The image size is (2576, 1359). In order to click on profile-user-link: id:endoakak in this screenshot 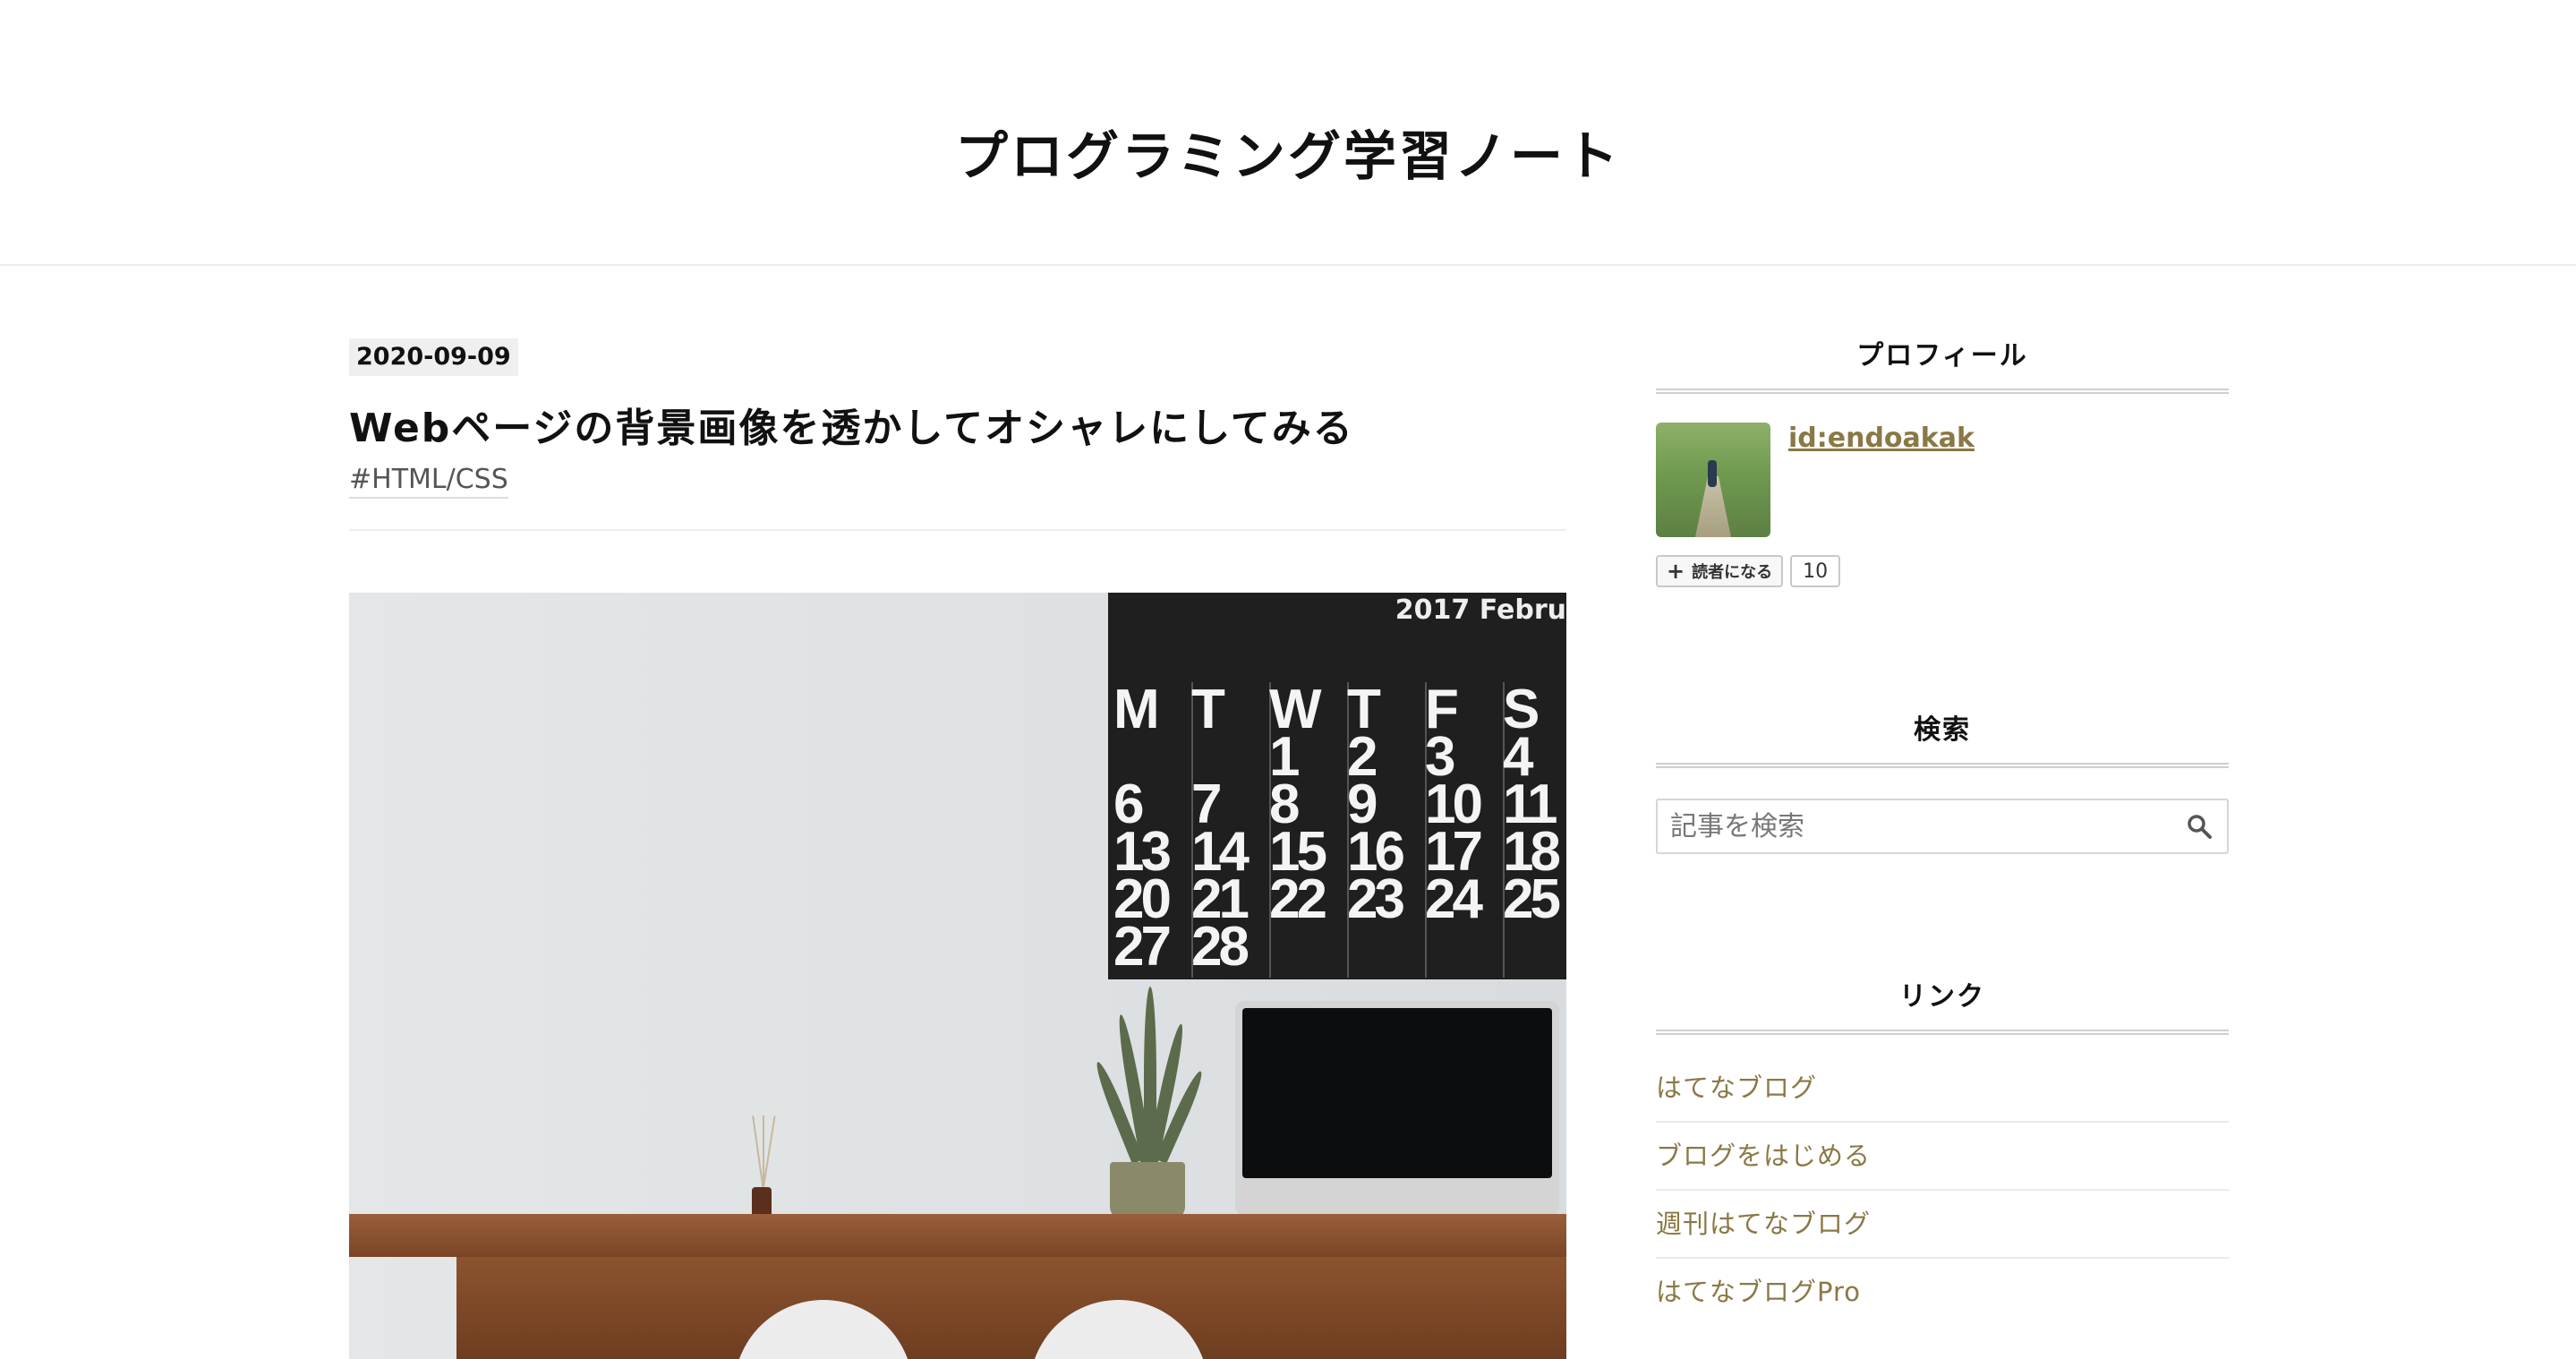, I will do `click(1881, 480)`.